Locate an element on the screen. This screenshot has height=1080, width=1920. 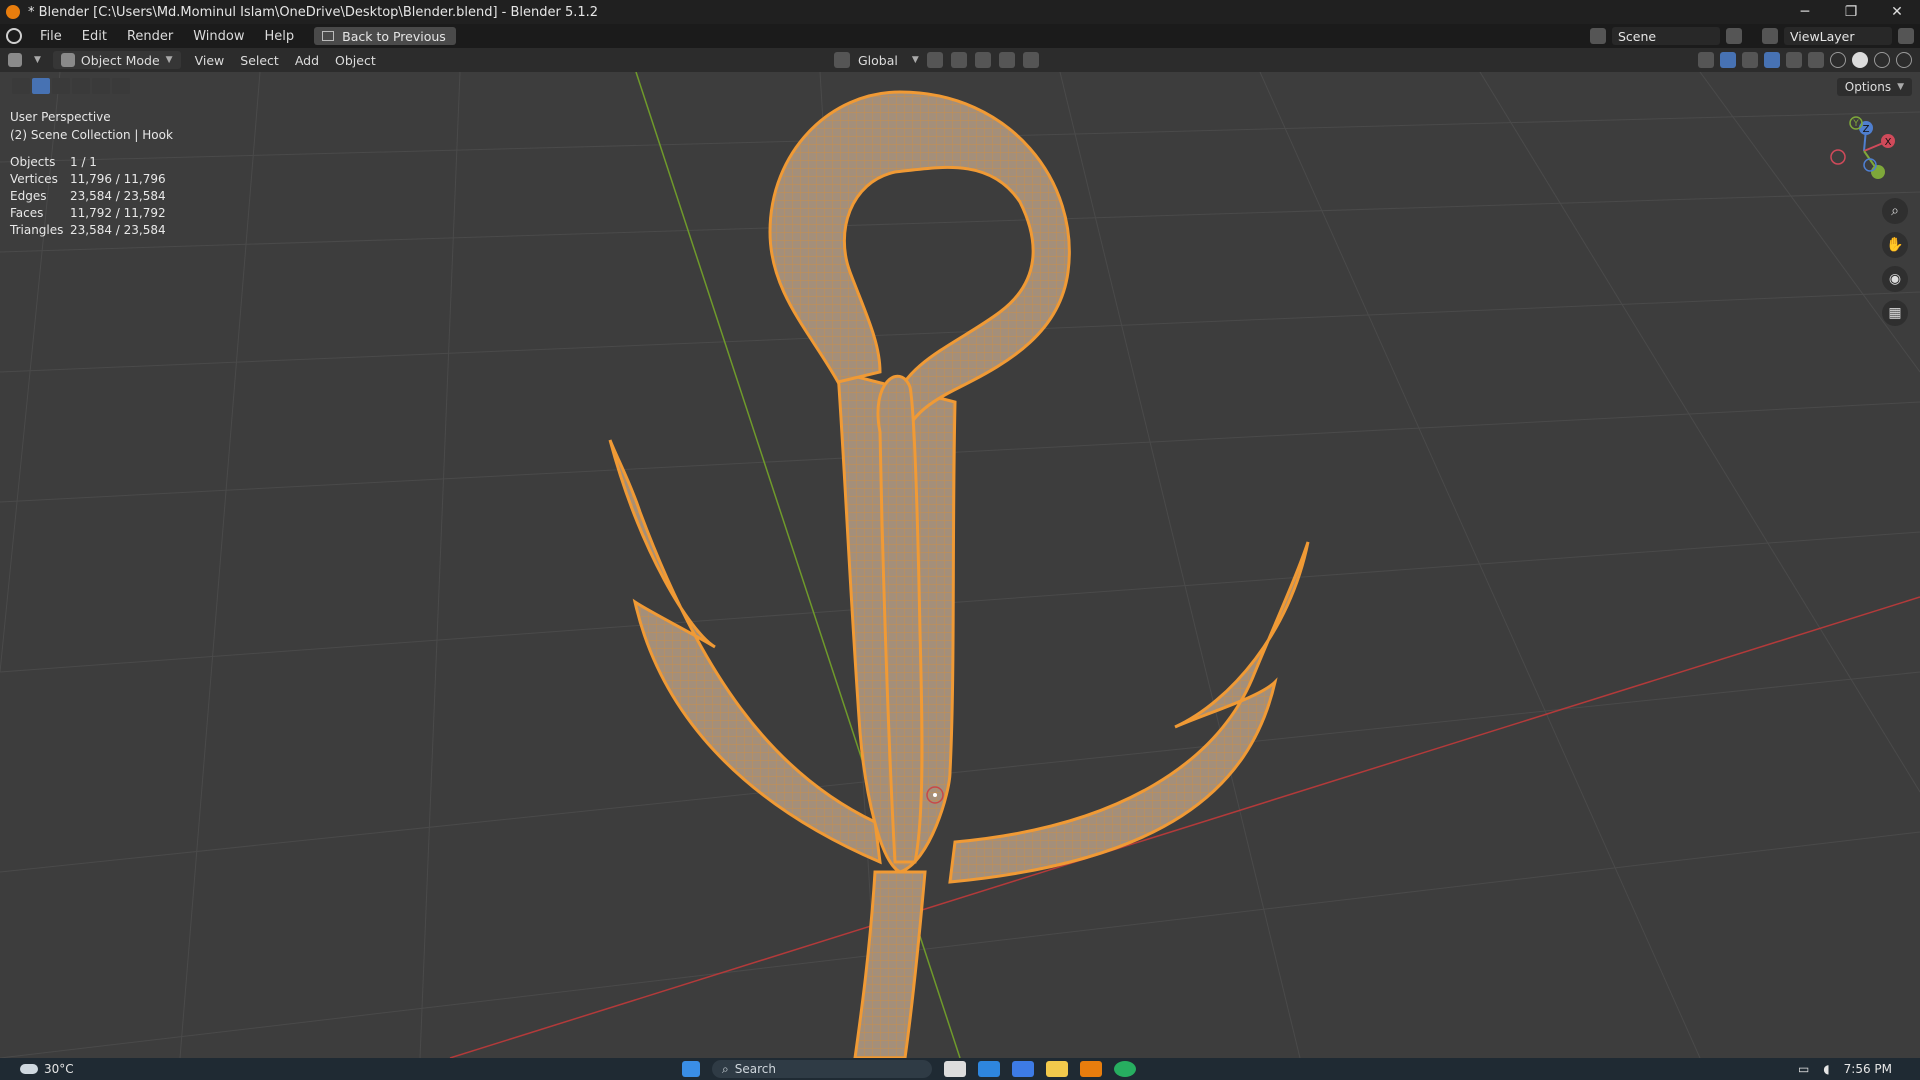
taskbar-search: ⌕ Search is located at coordinates (822, 1069).